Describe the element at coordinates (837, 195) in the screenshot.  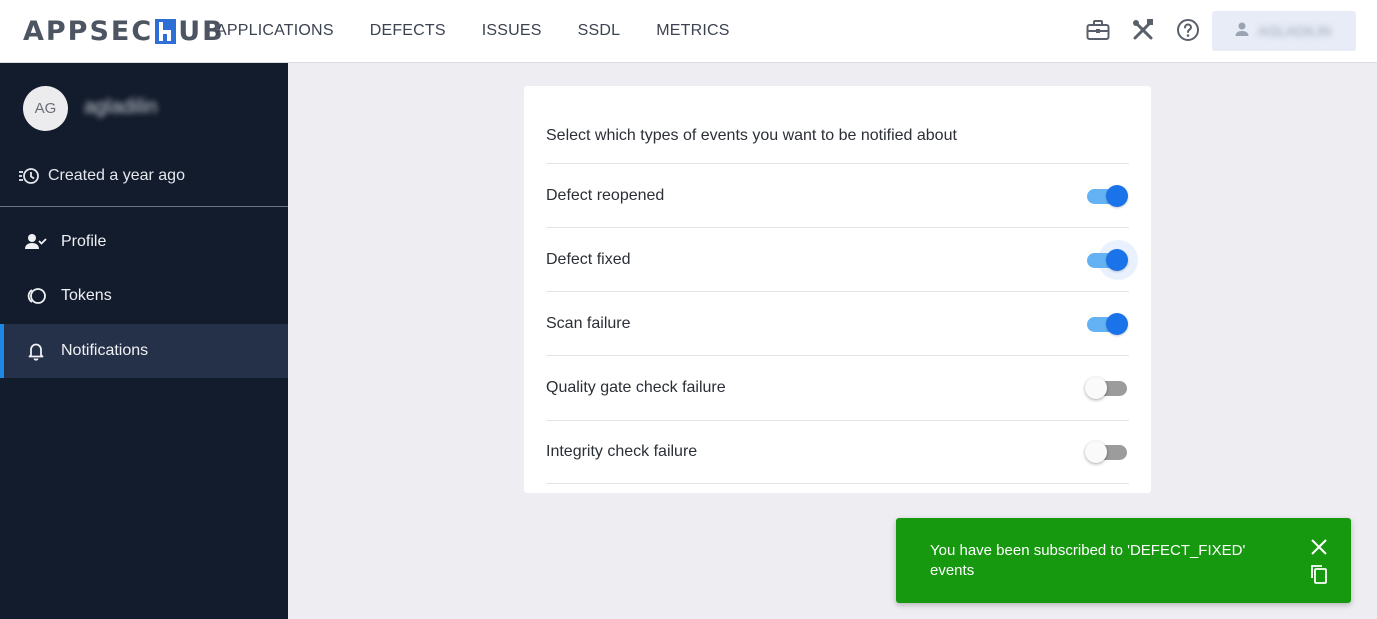
I see `notification-row-defect-reopened: Defect reopened` at that location.